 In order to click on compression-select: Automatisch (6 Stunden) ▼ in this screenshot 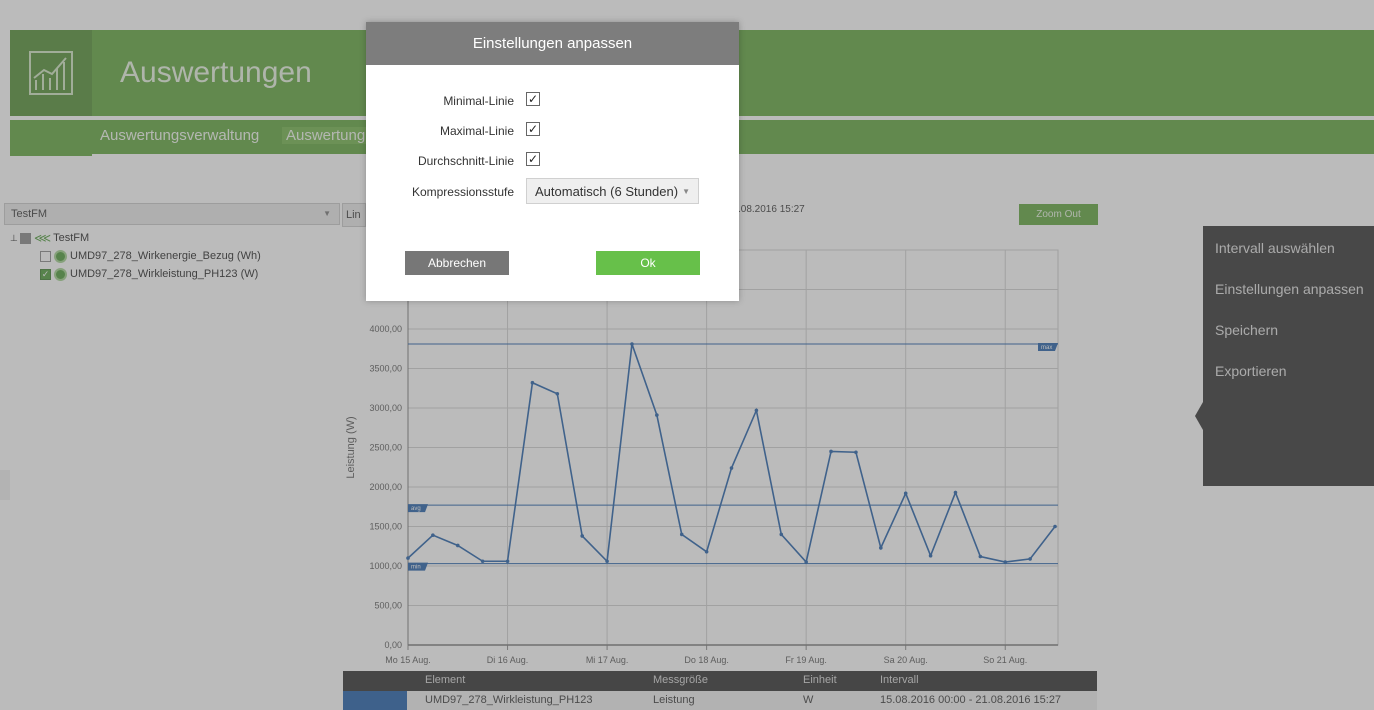, I will do `click(612, 191)`.